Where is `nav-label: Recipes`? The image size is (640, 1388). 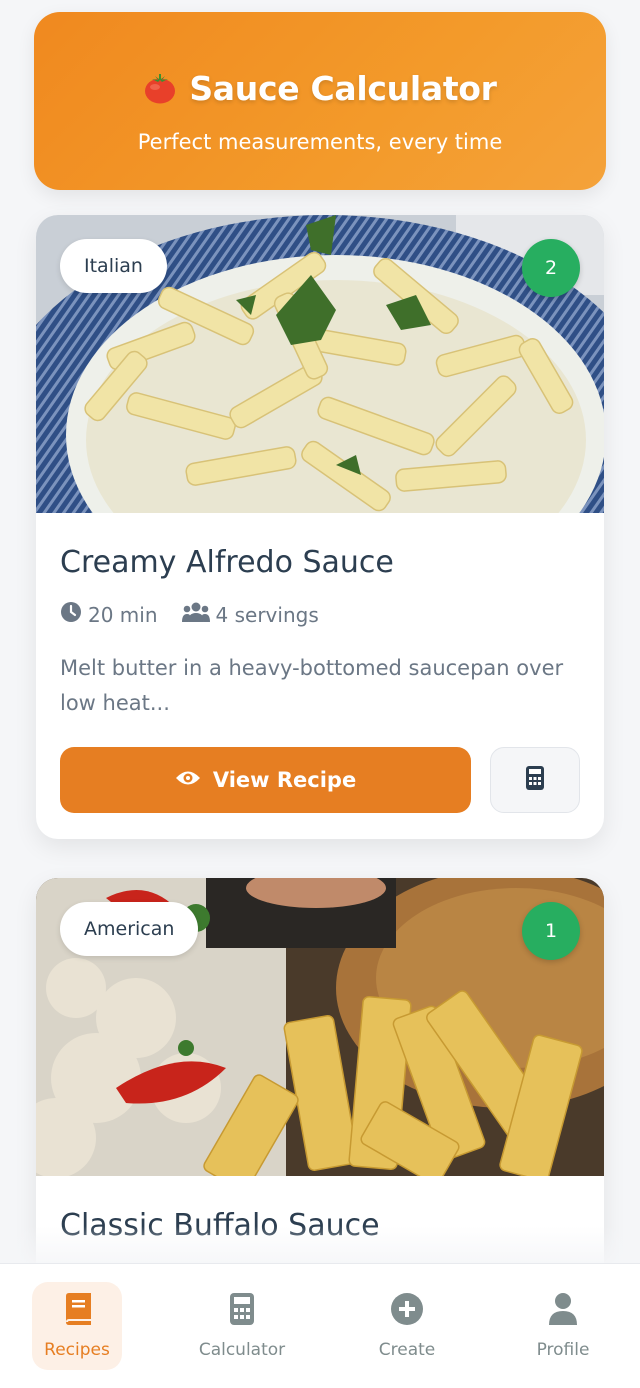 nav-label: Recipes is located at coordinates (77, 1349).